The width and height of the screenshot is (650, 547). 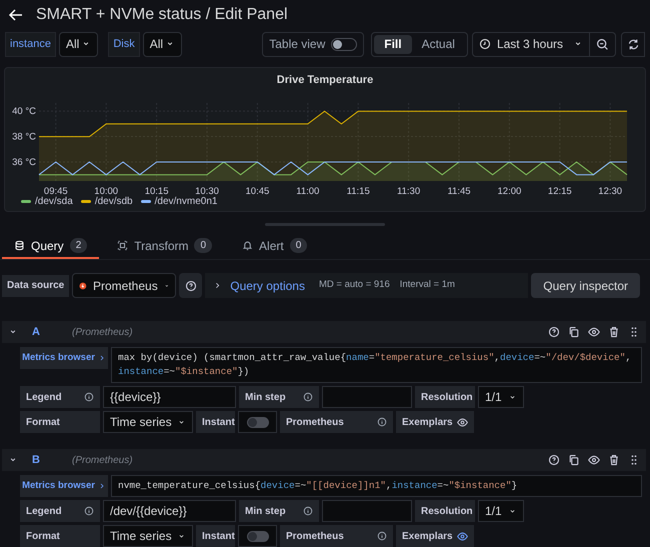 I want to click on legend-input: {{device}}, so click(x=169, y=397).